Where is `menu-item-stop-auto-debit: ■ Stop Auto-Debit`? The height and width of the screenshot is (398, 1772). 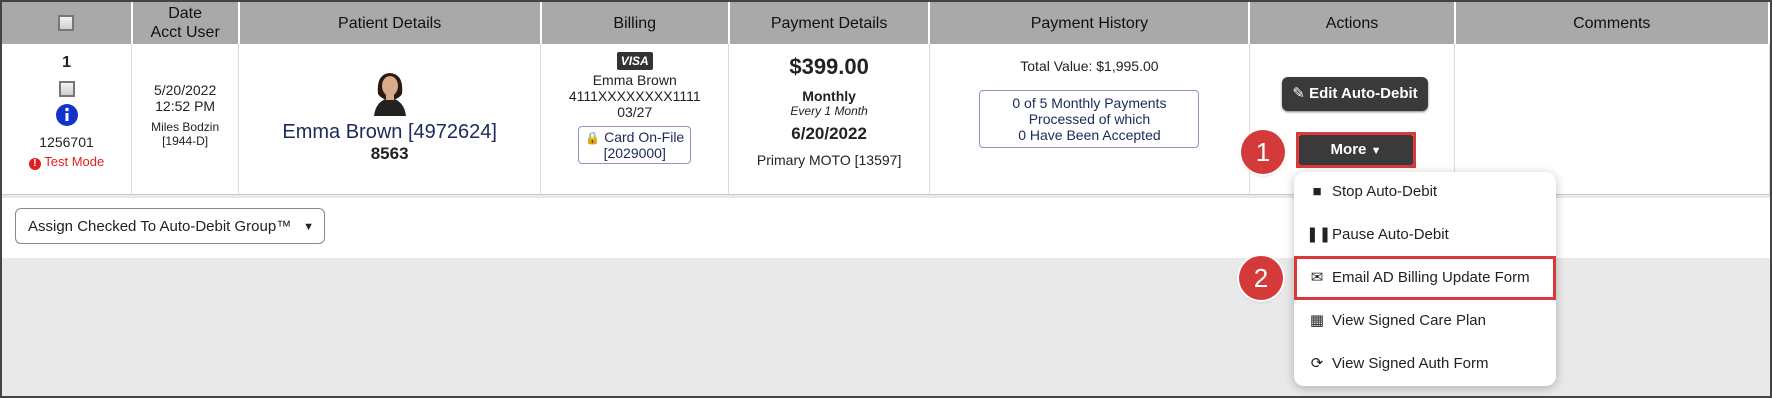 menu-item-stop-auto-debit: ■ Stop Auto-Debit is located at coordinates (1426, 192).